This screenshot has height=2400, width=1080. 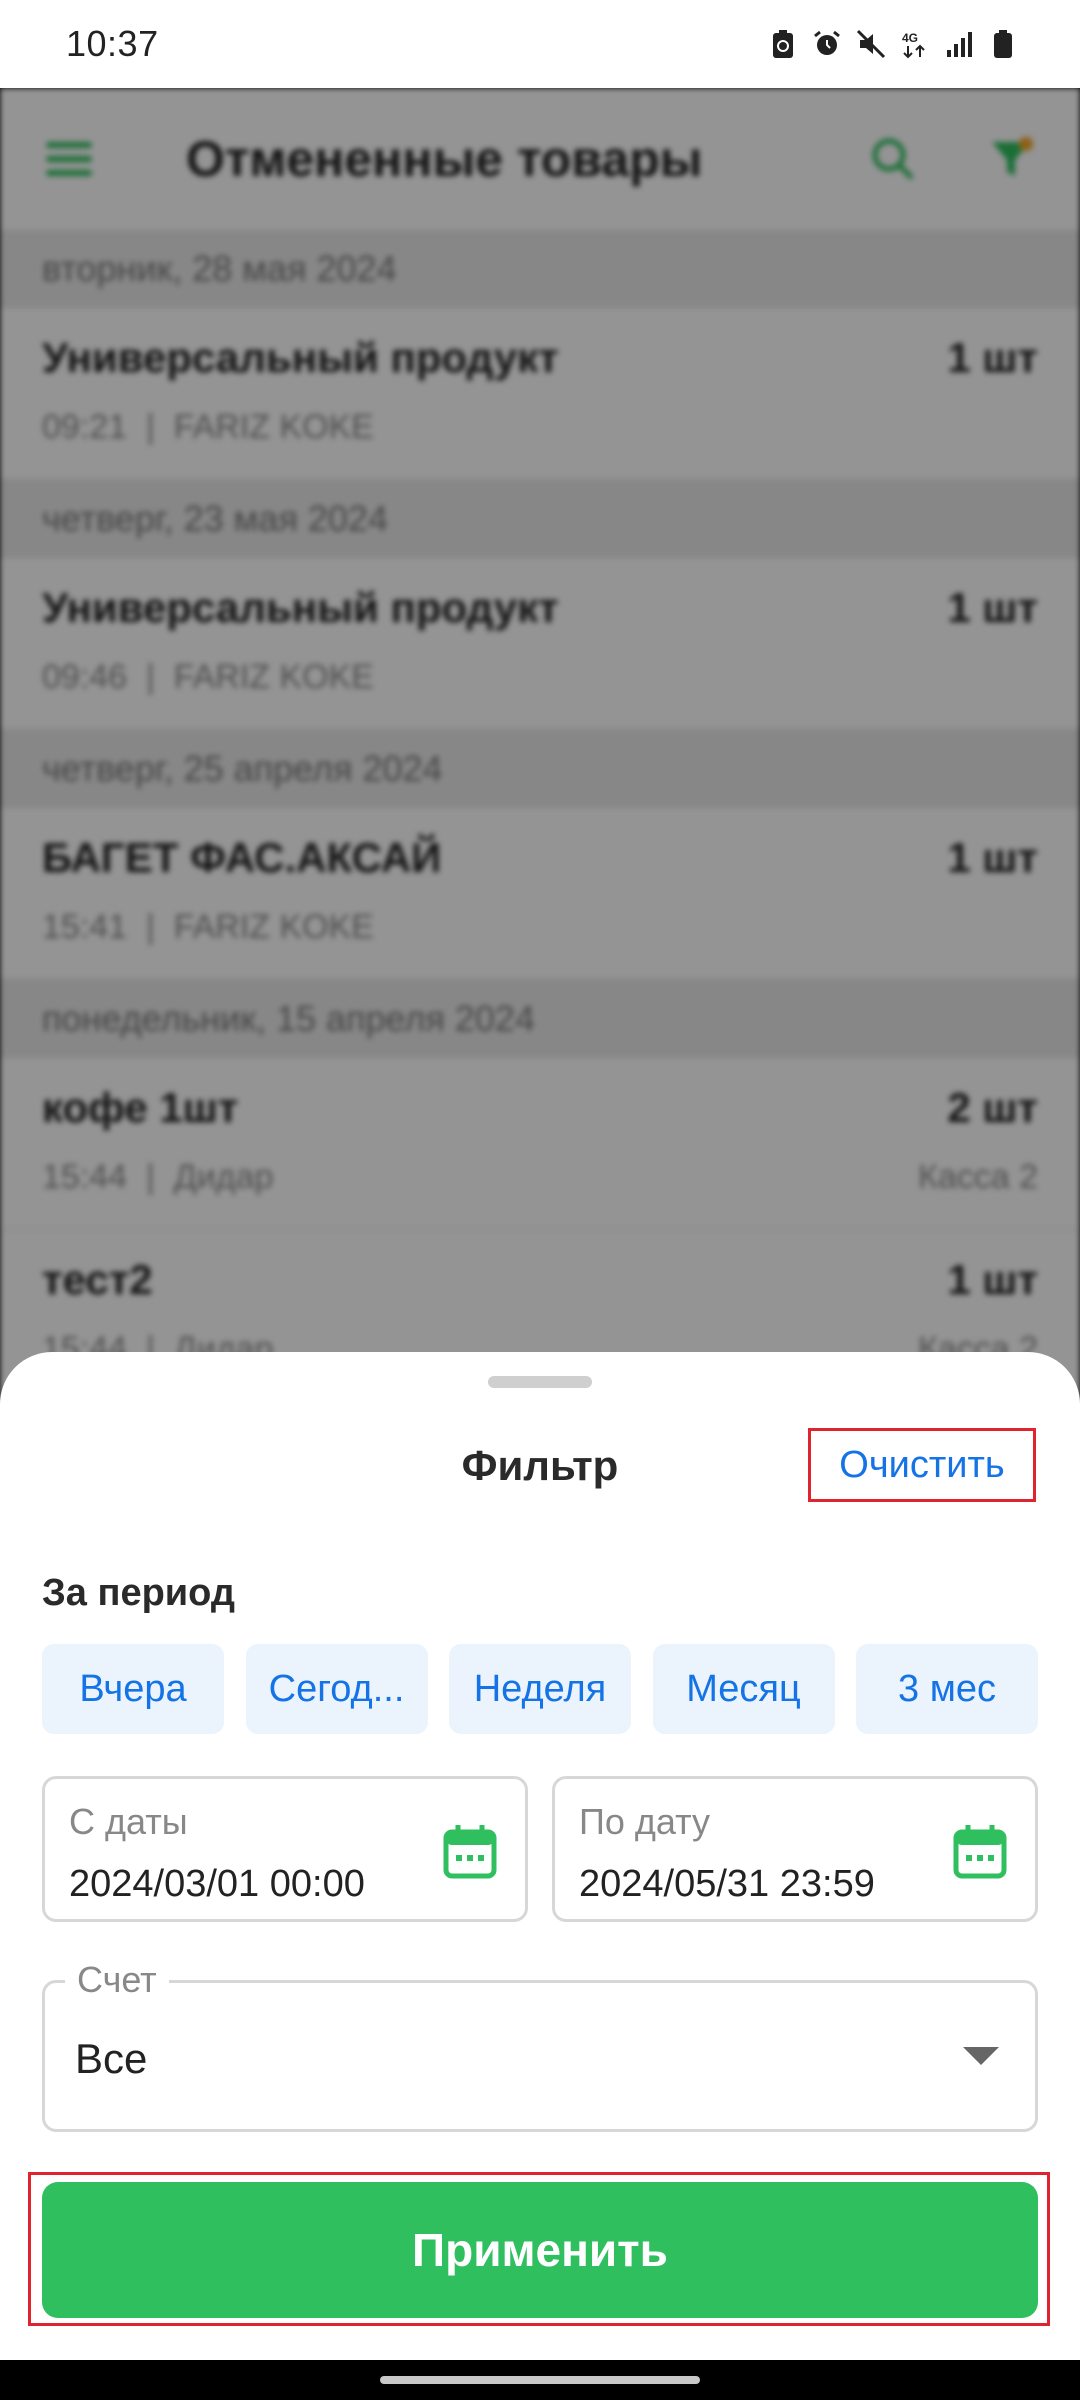 I want to click on to-date-field: По дату 2024/05/31 23:59, so click(x=795, y=1849).